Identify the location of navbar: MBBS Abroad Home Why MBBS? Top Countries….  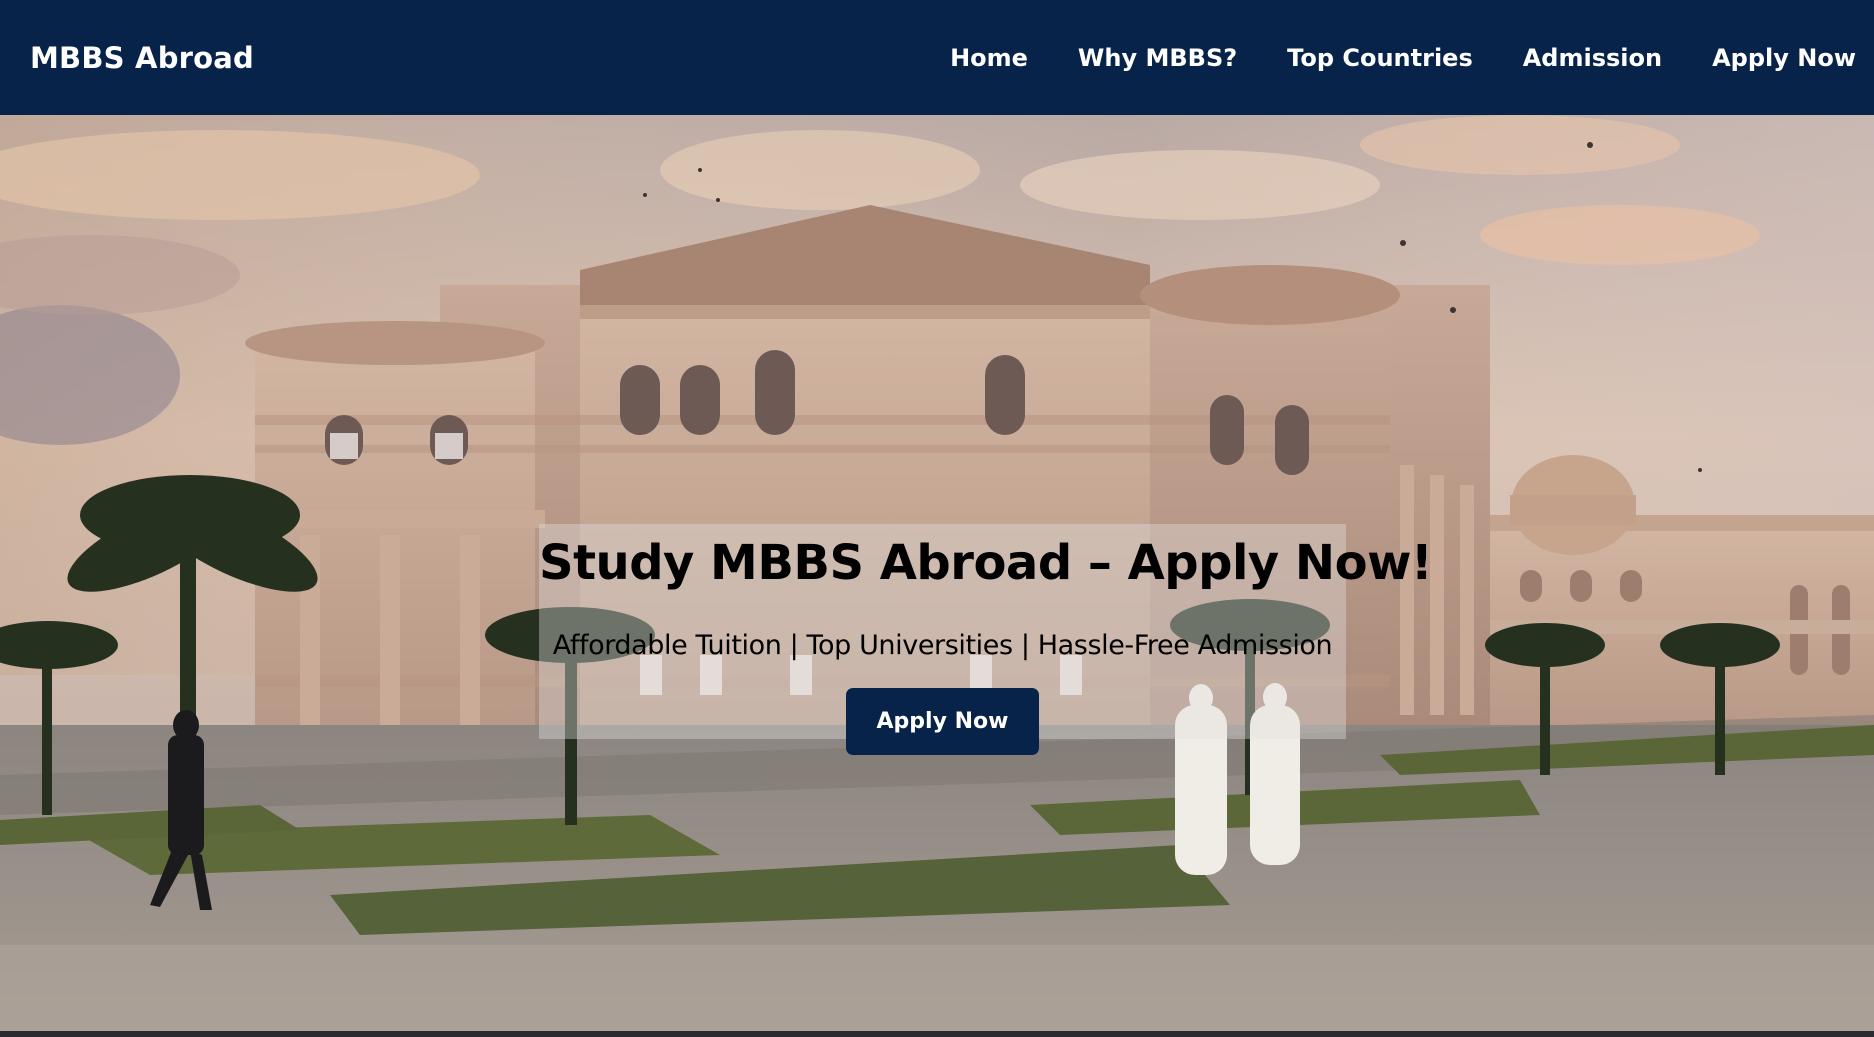
(937, 57).